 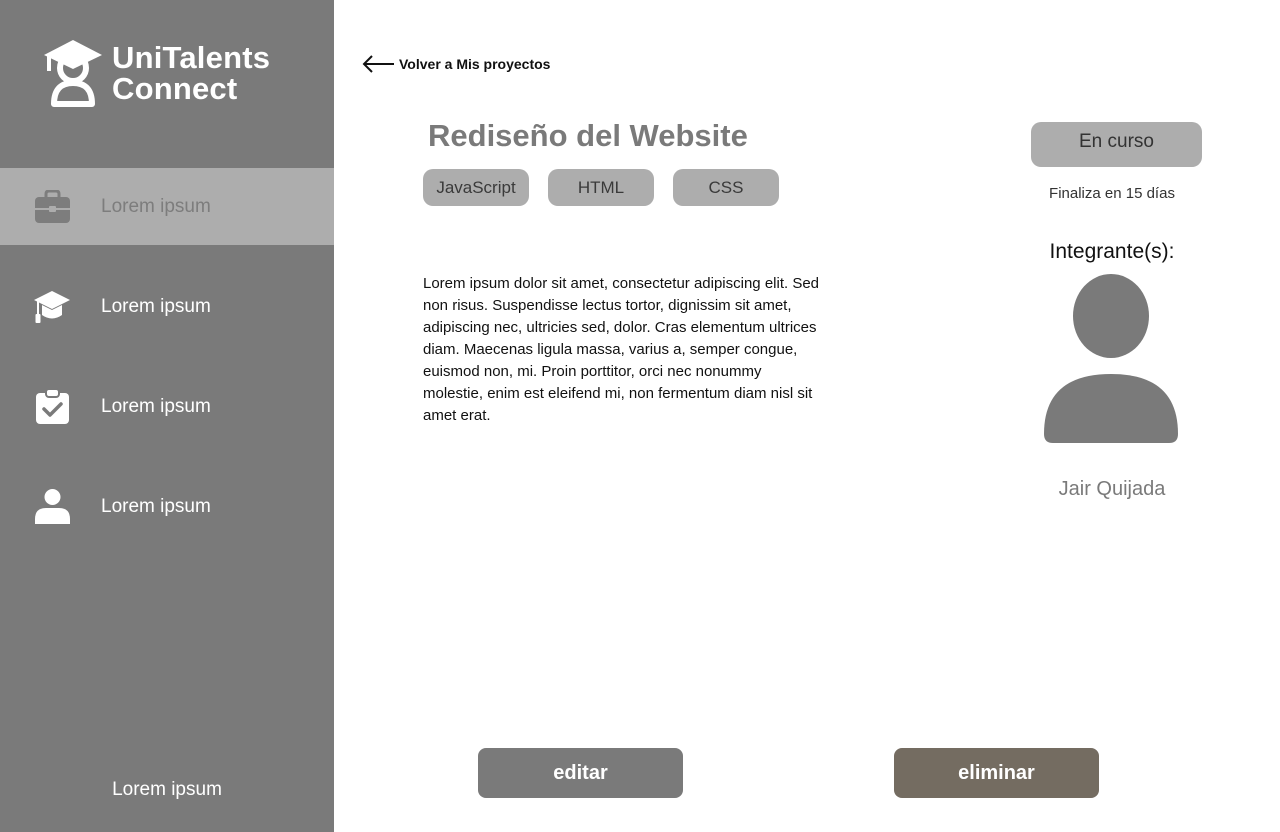 I want to click on tag-list: JavaScript HTML CSS, so click(x=610, y=187).